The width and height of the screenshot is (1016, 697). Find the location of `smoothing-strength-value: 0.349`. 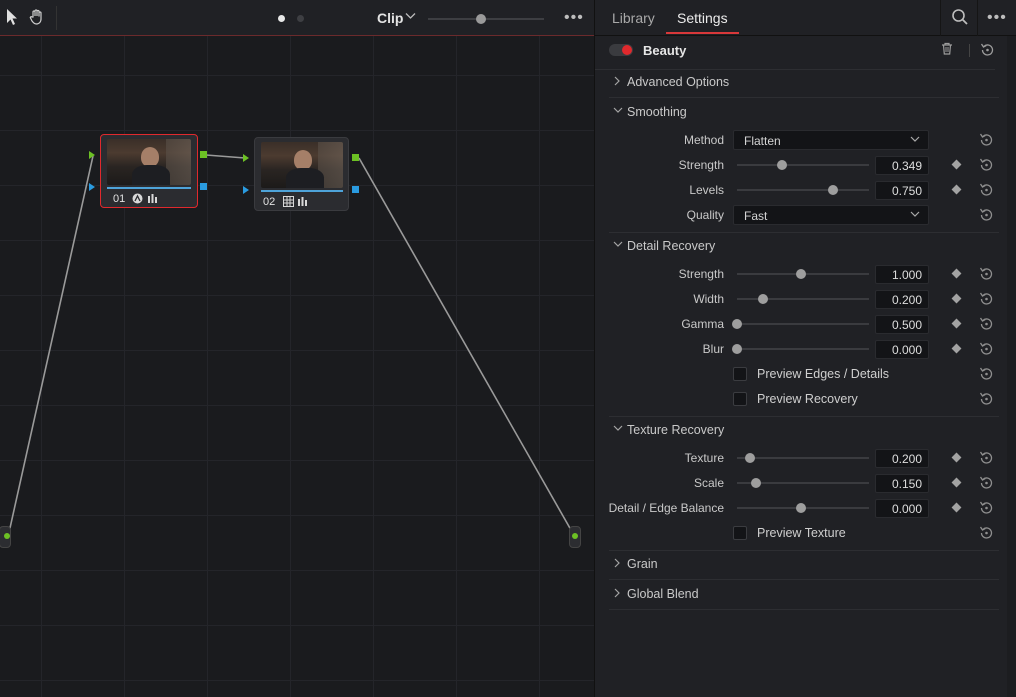

smoothing-strength-value: 0.349 is located at coordinates (906, 166).